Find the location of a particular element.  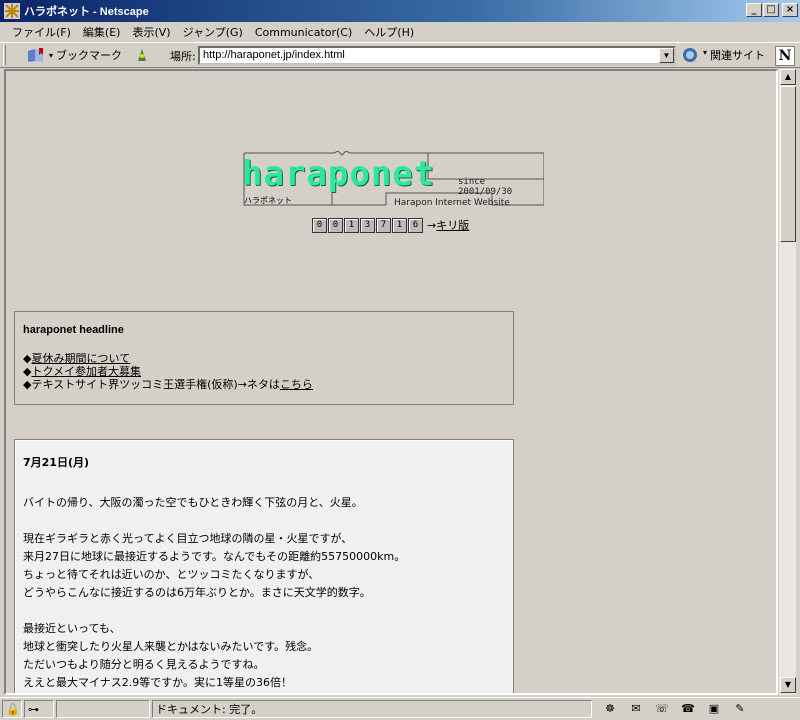

component-bar: ☸ ✉ ☏ ☎ ▣ ✎ is located at coordinates (675, 709).